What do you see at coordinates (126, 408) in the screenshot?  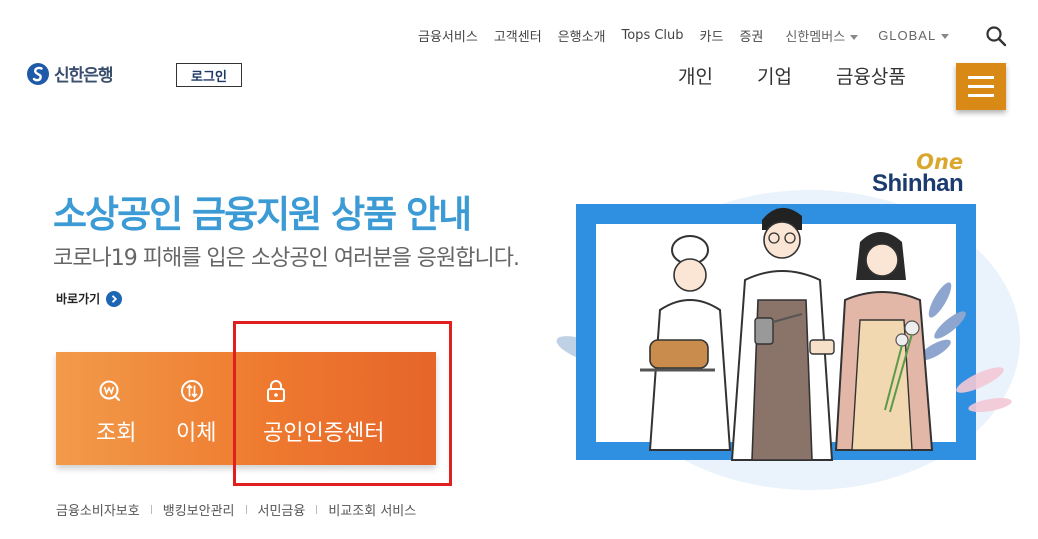 I see `inquiry-button: 조회` at bounding box center [126, 408].